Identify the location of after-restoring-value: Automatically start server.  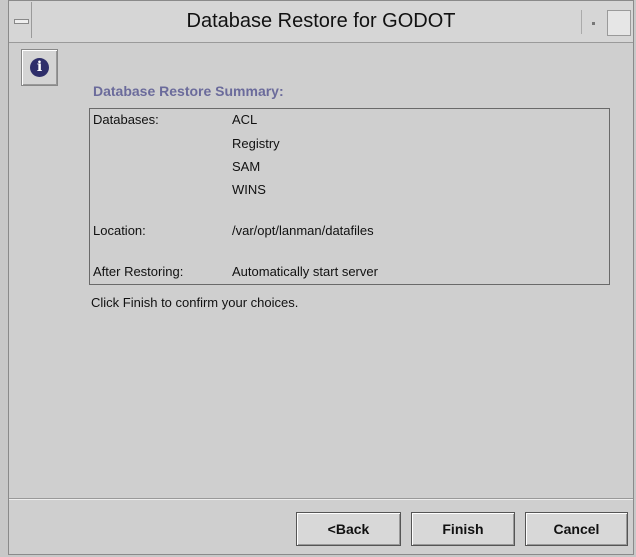
(305, 271).